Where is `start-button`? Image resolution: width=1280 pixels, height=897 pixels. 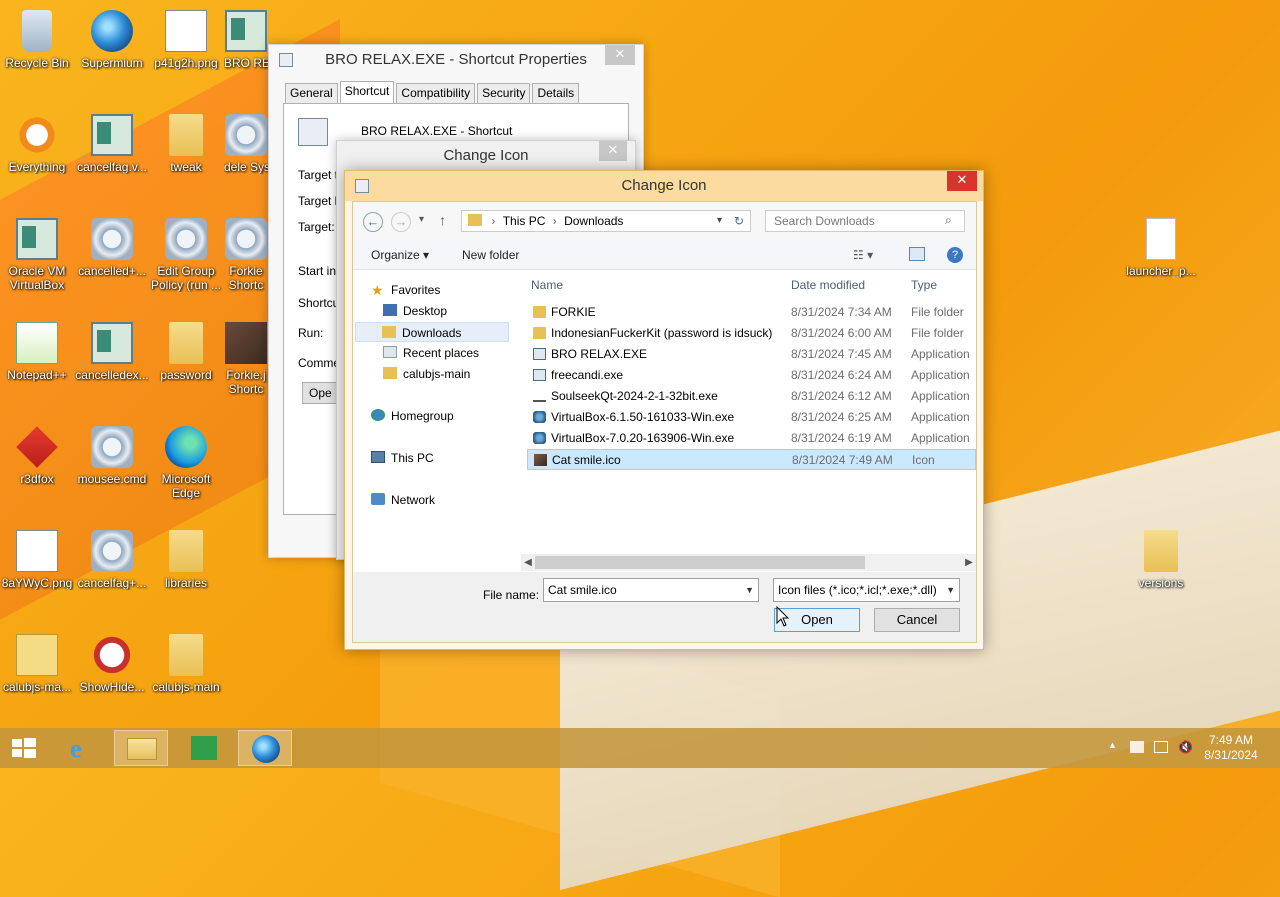 start-button is located at coordinates (24, 748).